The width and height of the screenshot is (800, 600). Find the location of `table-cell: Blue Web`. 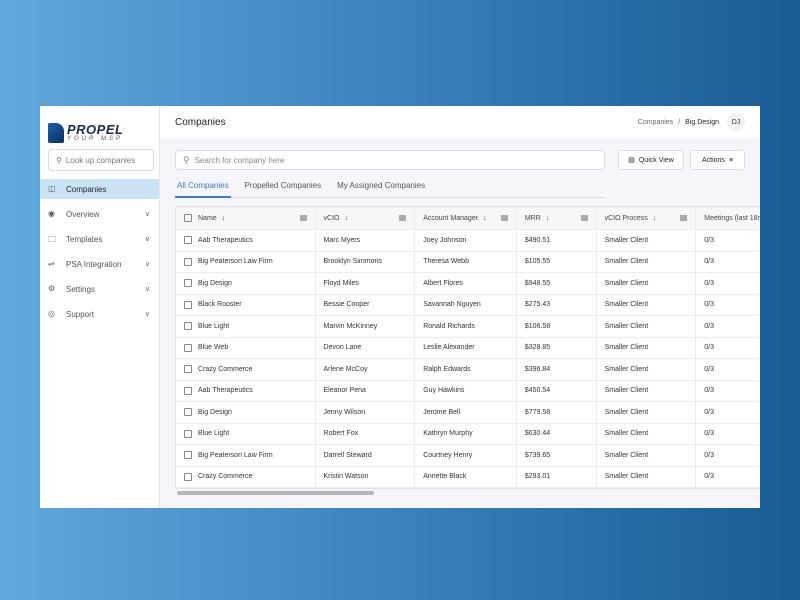

table-cell: Blue Web is located at coordinates (246, 347).